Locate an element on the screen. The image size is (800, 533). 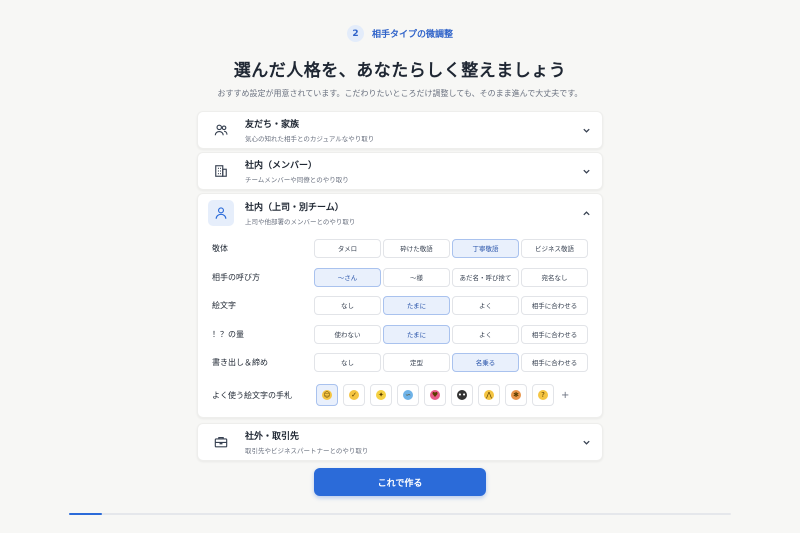
thumbs-up-emoji-icon: ✓ is located at coordinates (354, 395).